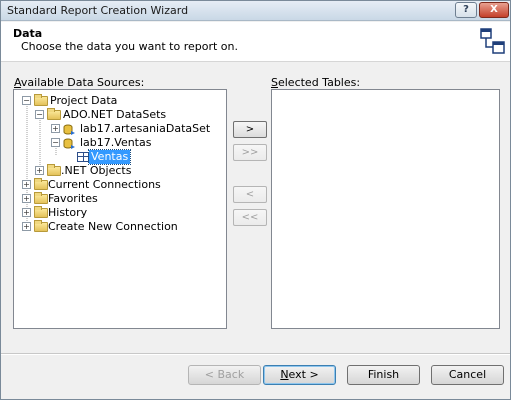 Image resolution: width=511 pixels, height=400 pixels. I want to click on add-table-button: >, so click(250, 129).